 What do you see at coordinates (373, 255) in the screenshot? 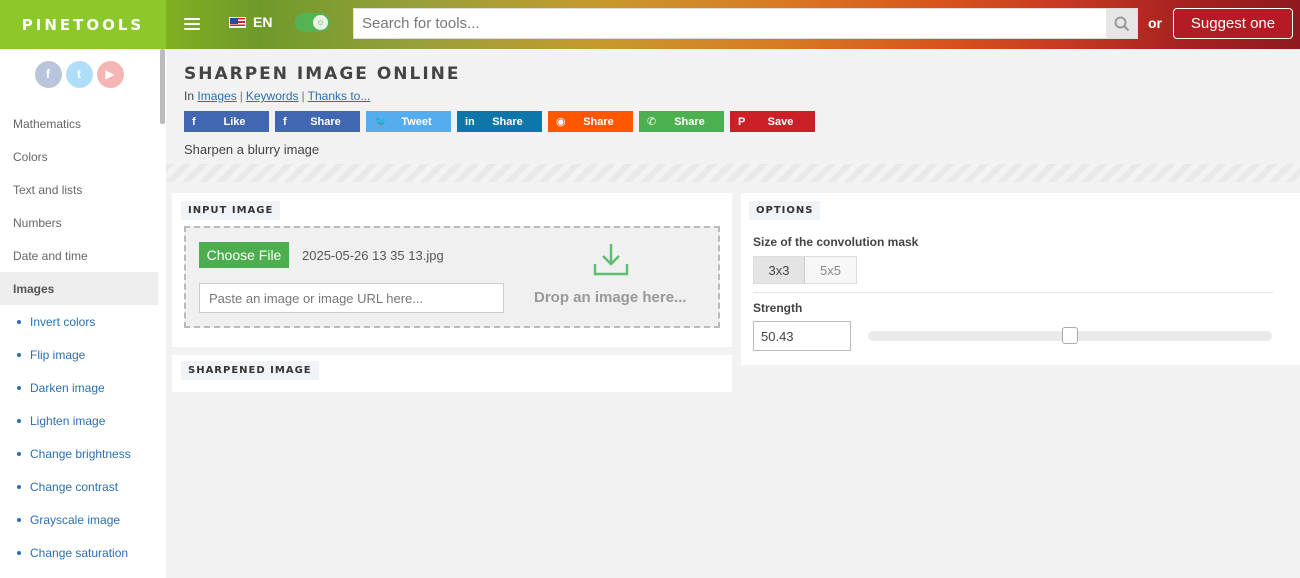
I see `selected-file-name: 2025-05-26 13 35 13.jpg` at bounding box center [373, 255].